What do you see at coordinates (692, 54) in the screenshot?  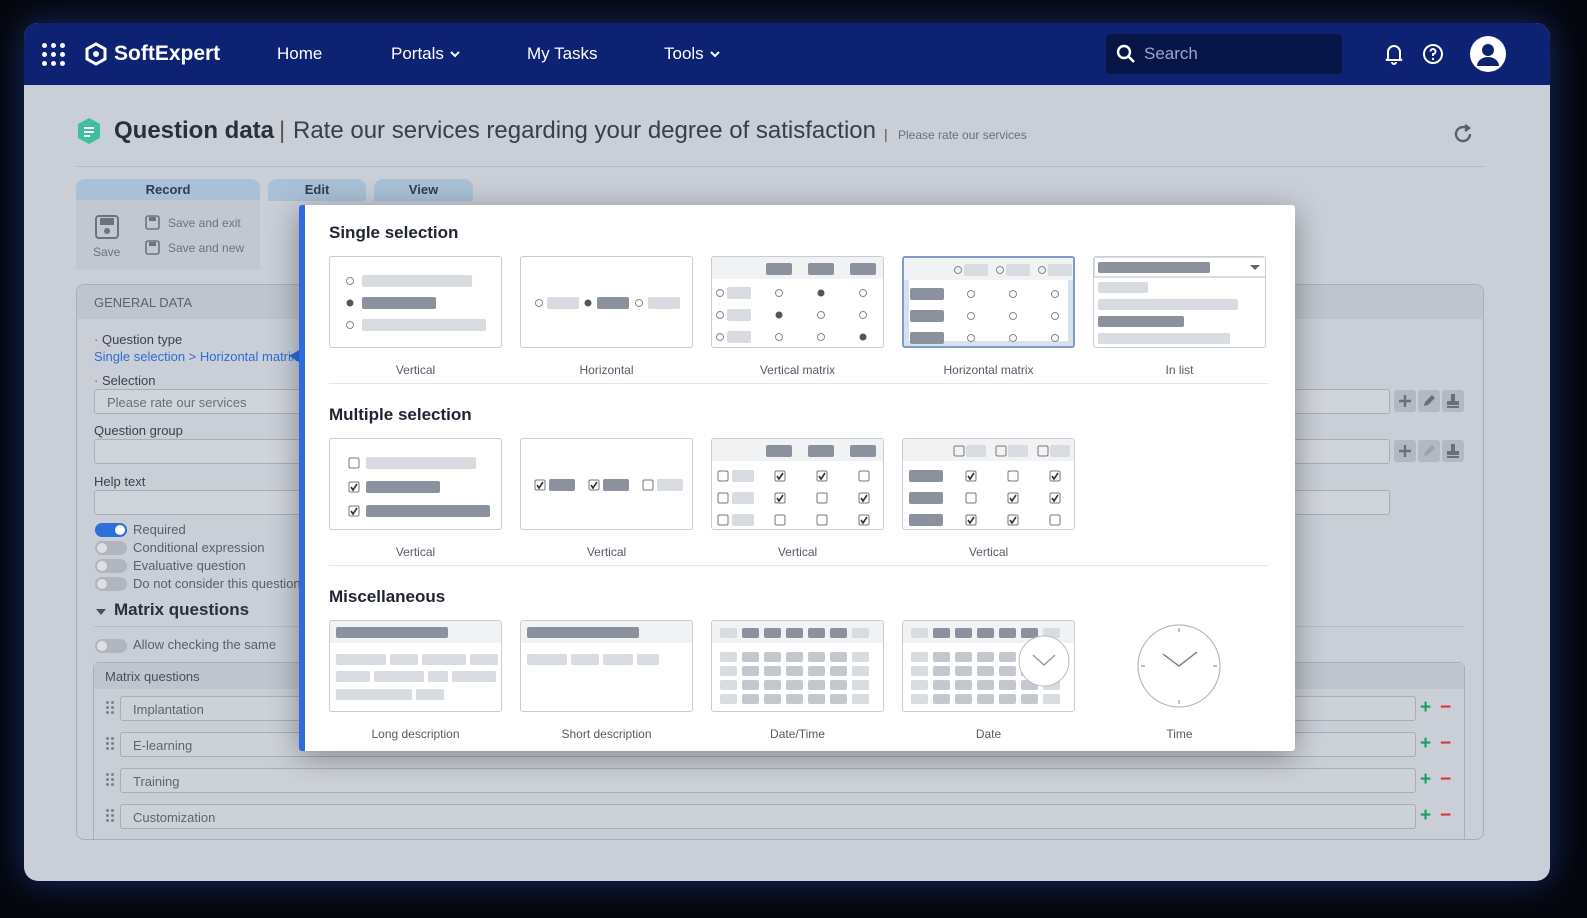 I see `nav-tools: Tools` at bounding box center [692, 54].